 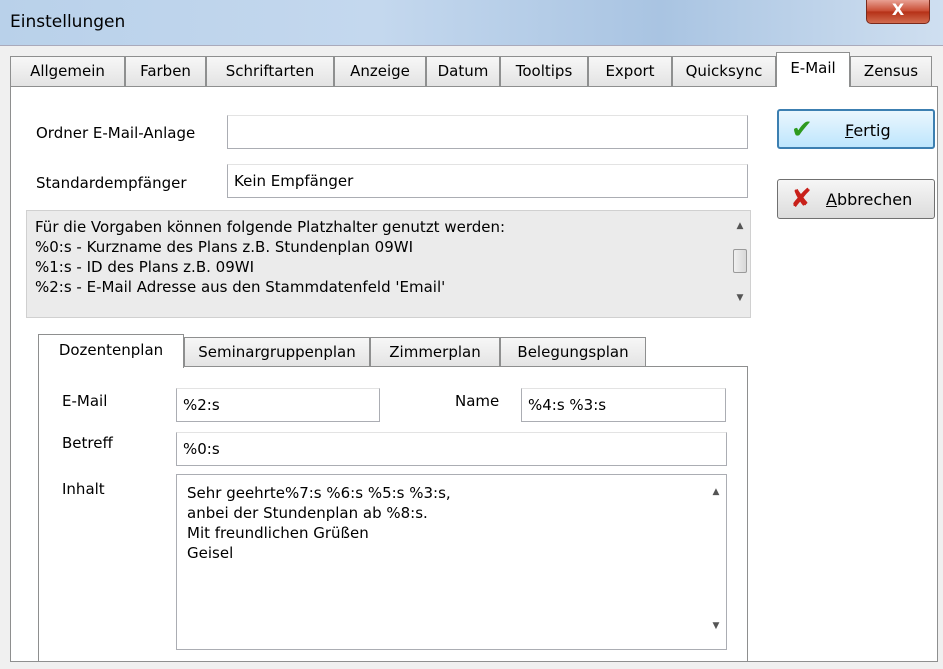 What do you see at coordinates (319, 493) in the screenshot?
I see `content-line: Sehr geehrte%7:s %6:s %5:s %3:s,` at bounding box center [319, 493].